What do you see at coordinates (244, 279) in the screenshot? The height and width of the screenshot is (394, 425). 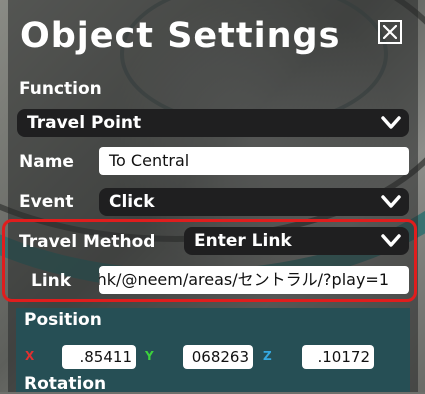 I see `link-value: hk/@neem/areas/セントラル/?play=1` at bounding box center [244, 279].